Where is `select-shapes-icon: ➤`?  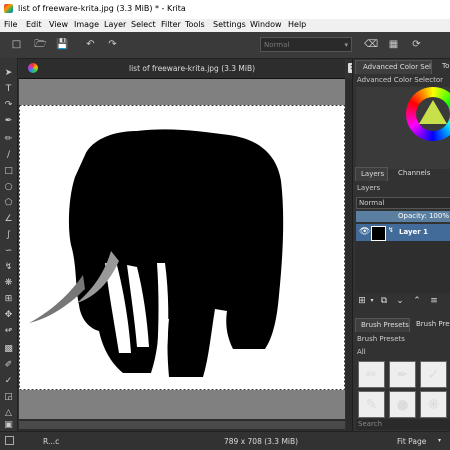
select-shapes-icon: ➤ is located at coordinates (8, 73).